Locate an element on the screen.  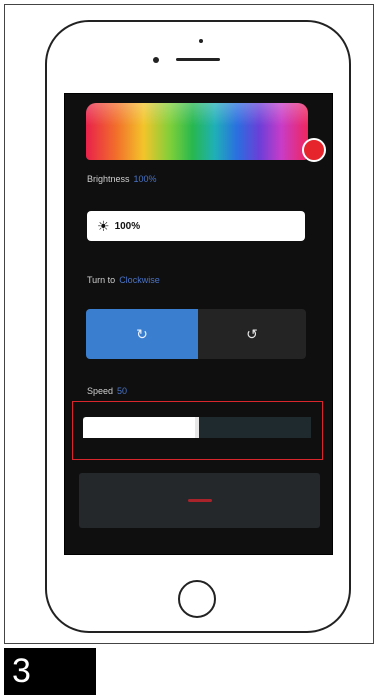
sun-icon: ☀ is located at coordinates (103, 226).